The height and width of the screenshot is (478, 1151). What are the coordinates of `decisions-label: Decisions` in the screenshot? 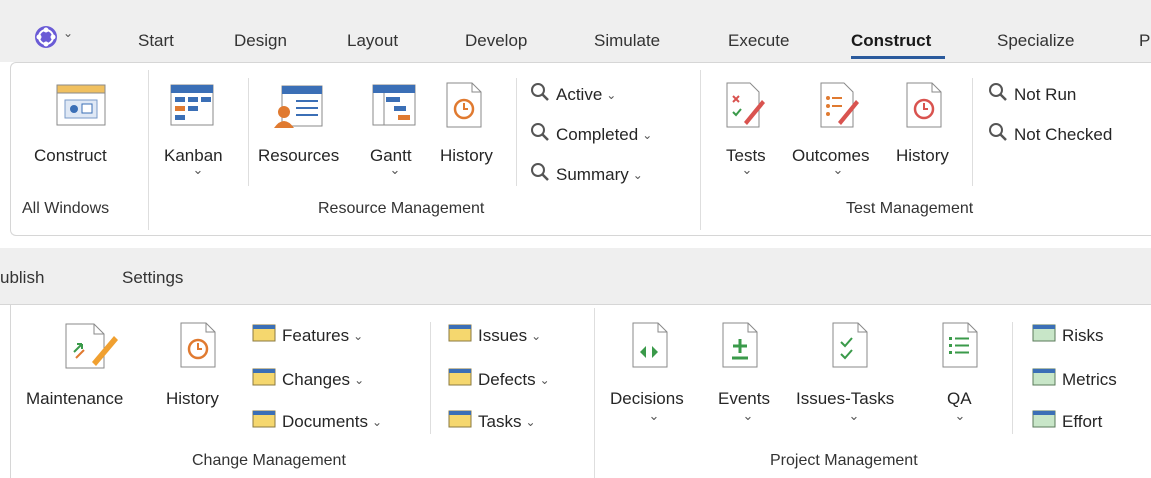 It's located at (647, 399).